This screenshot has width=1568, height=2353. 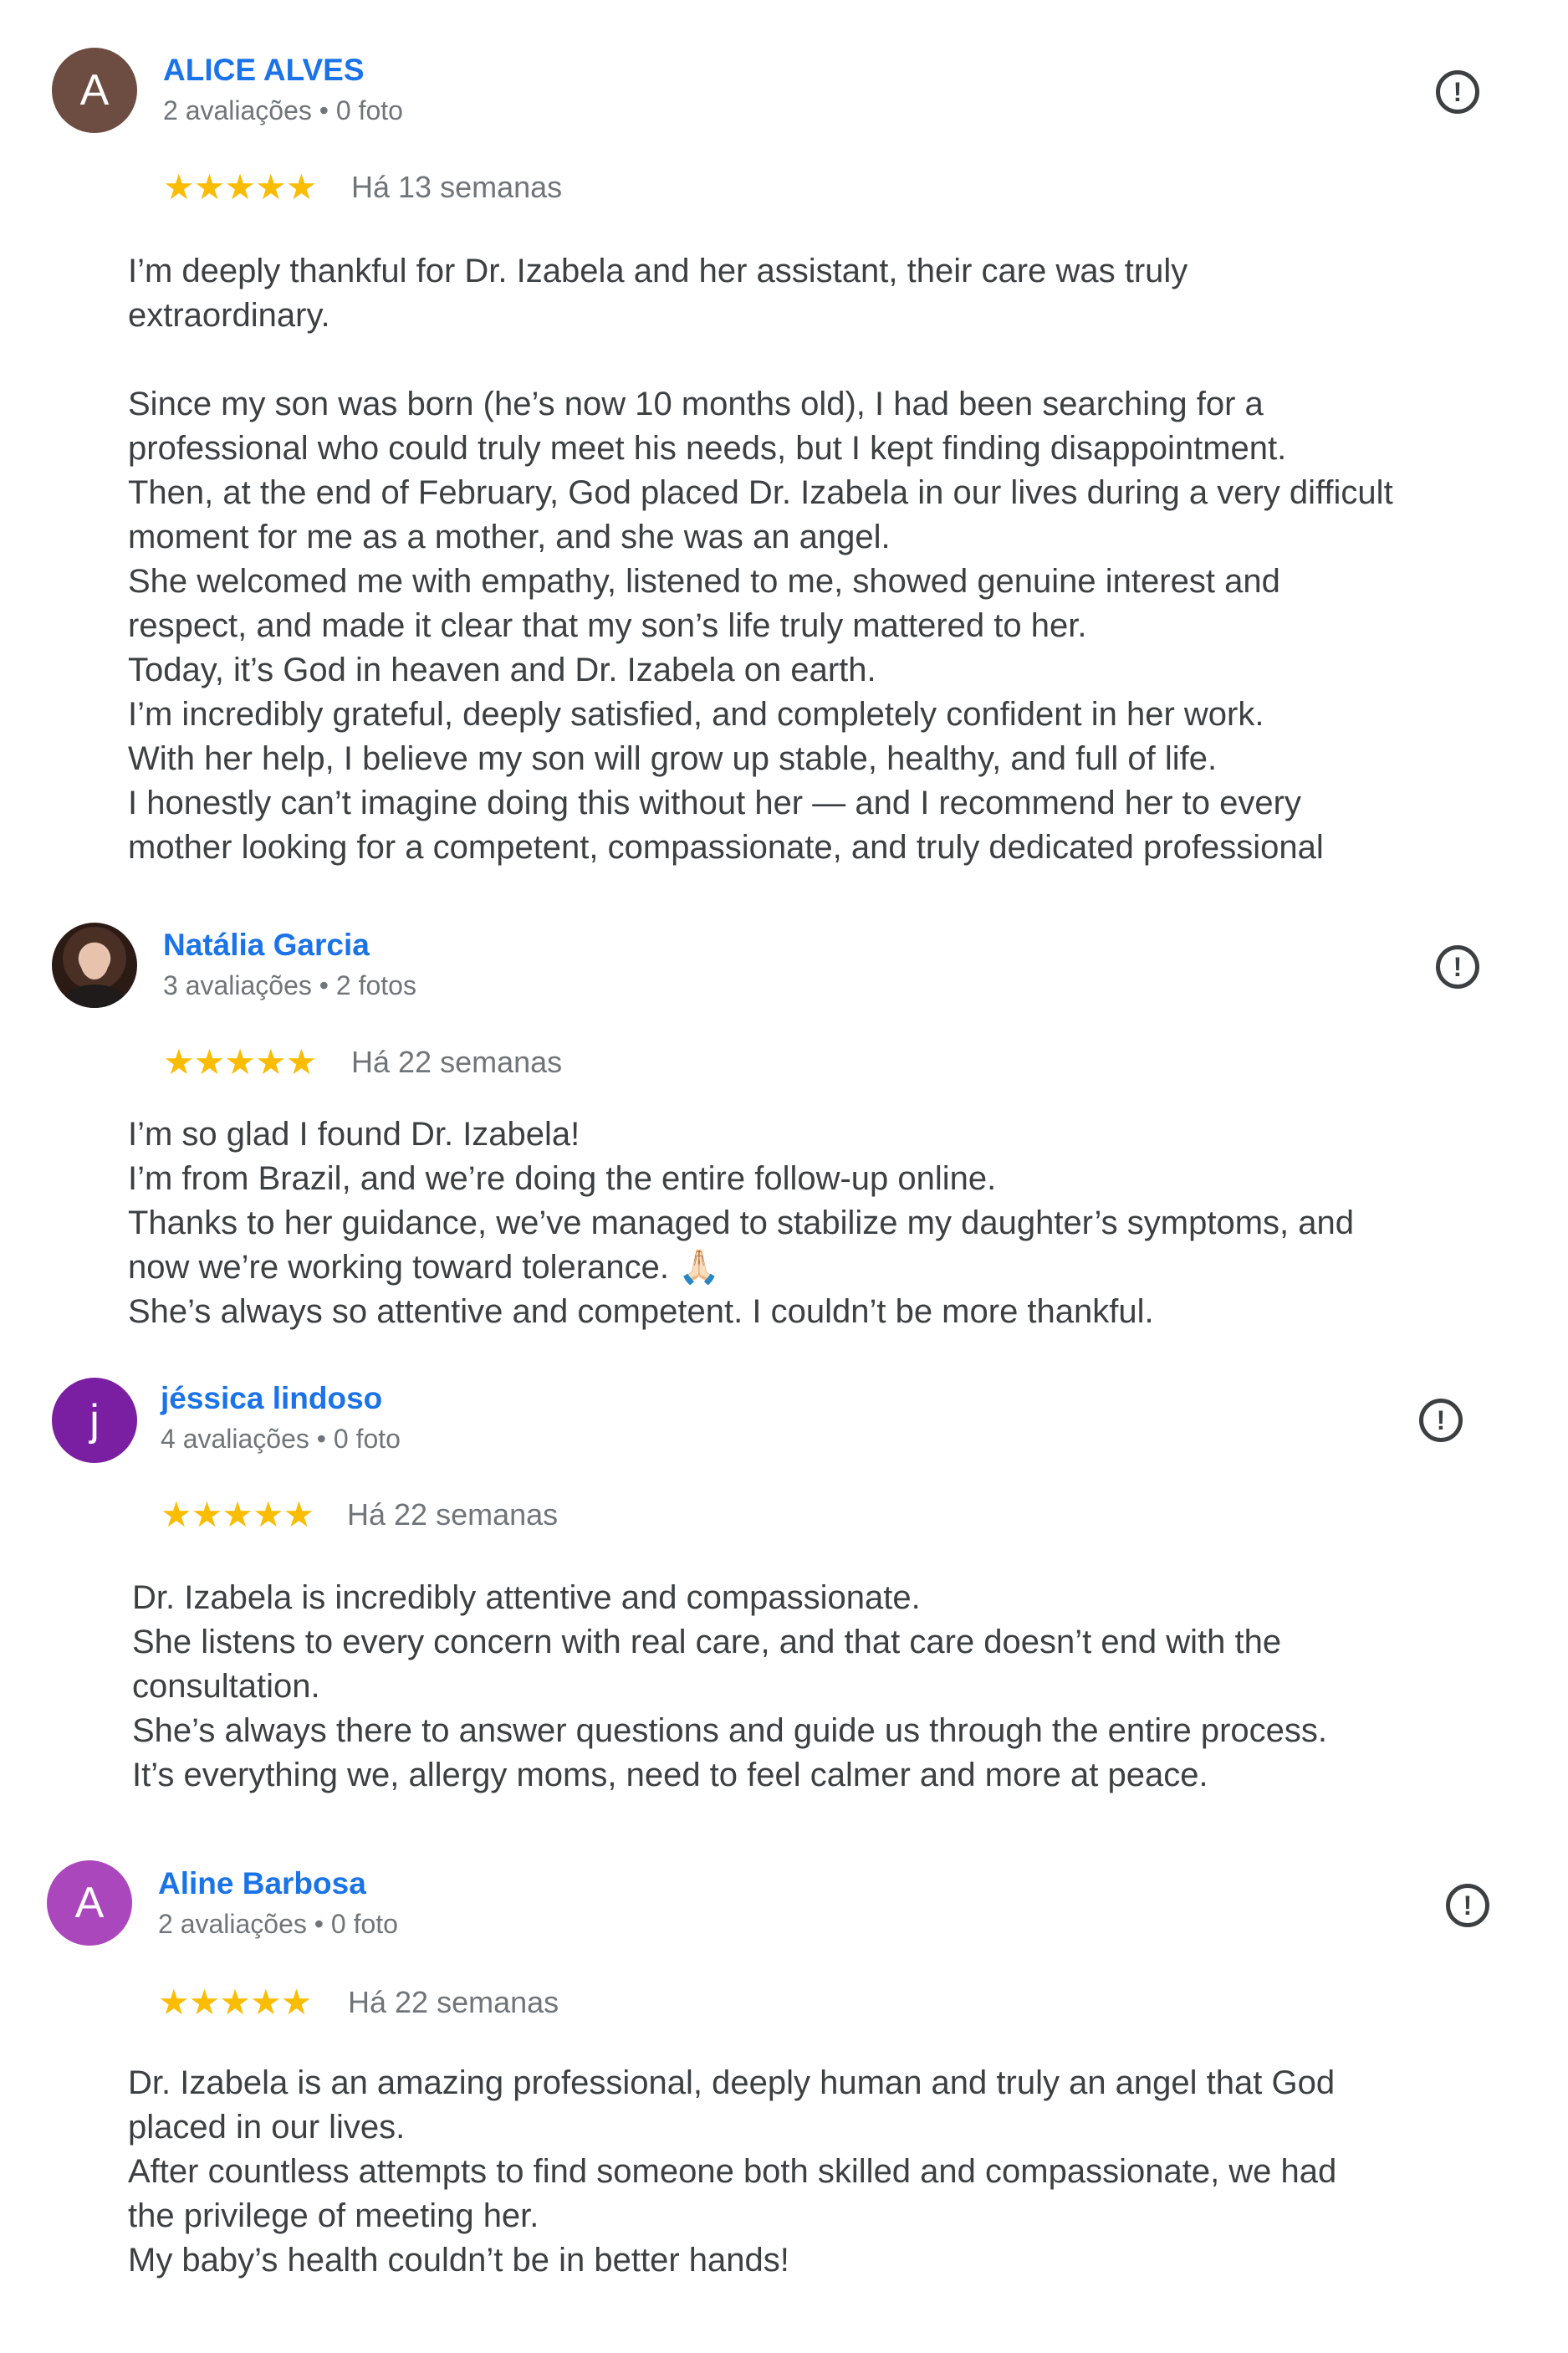 What do you see at coordinates (281, 1439) in the screenshot?
I see `reviewer-meta: 4 avaliações • 0 foto` at bounding box center [281, 1439].